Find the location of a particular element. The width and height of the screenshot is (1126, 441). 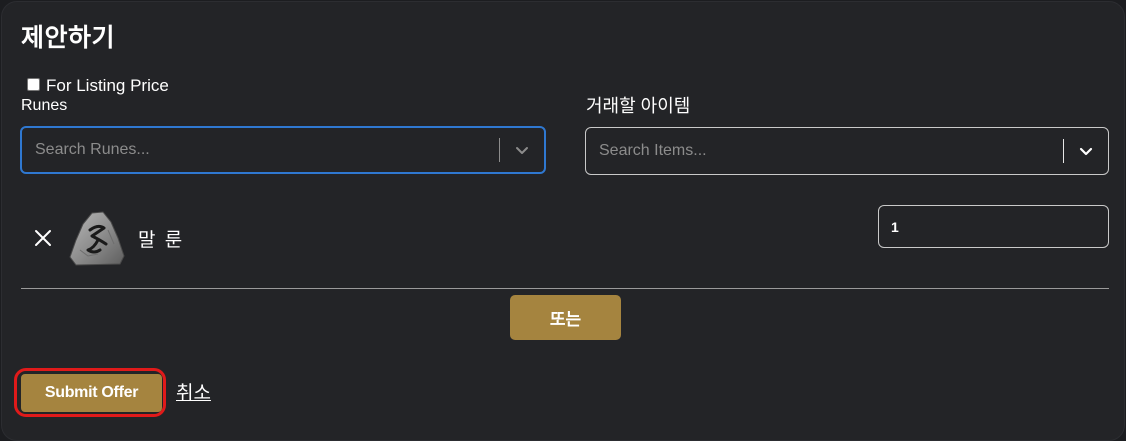

selected-rune-row: 말 룬 is located at coordinates (108, 238).